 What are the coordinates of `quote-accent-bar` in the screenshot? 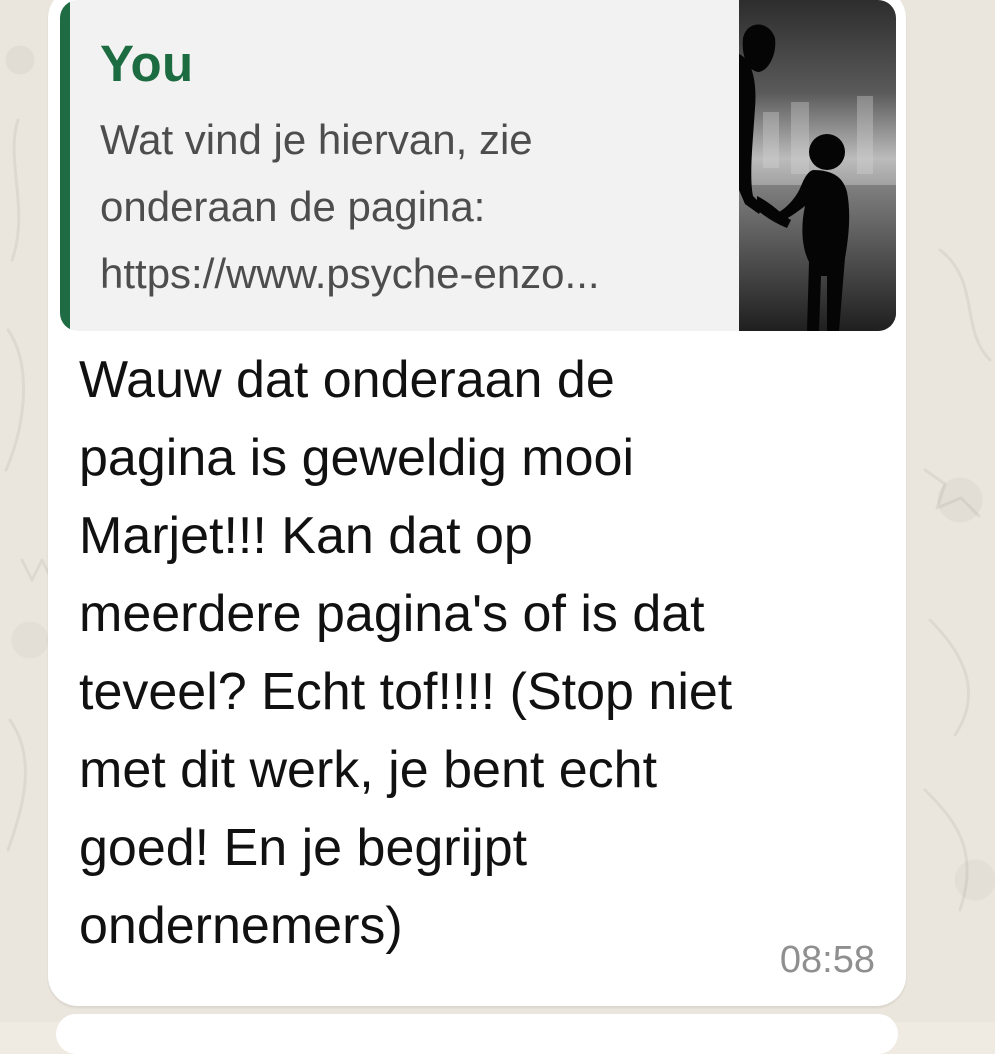 It's located at (65, 165).